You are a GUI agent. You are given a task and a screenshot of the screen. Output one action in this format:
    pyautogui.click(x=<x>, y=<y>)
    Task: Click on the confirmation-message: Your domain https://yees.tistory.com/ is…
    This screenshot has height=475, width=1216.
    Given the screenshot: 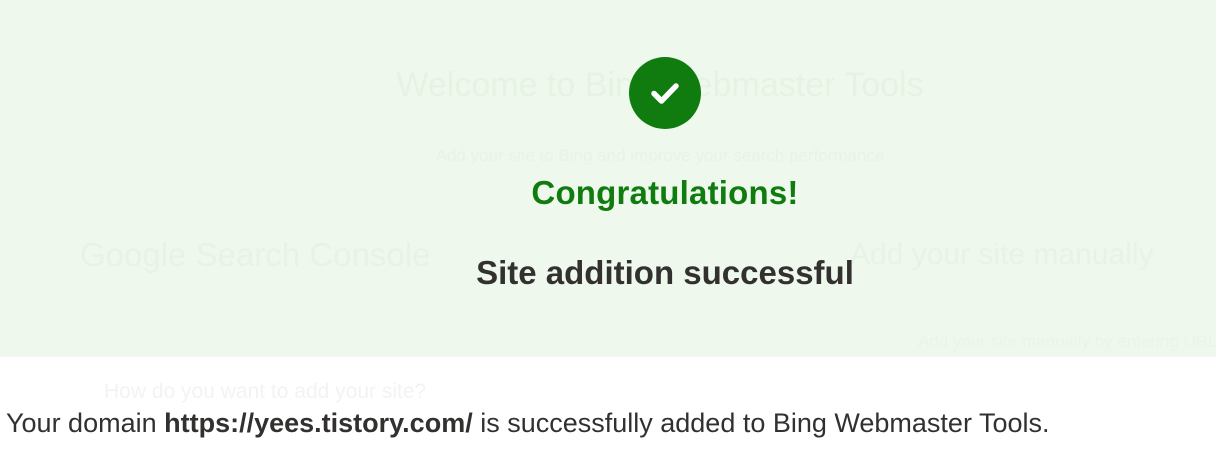 What is the action you would take?
    pyautogui.click(x=528, y=423)
    